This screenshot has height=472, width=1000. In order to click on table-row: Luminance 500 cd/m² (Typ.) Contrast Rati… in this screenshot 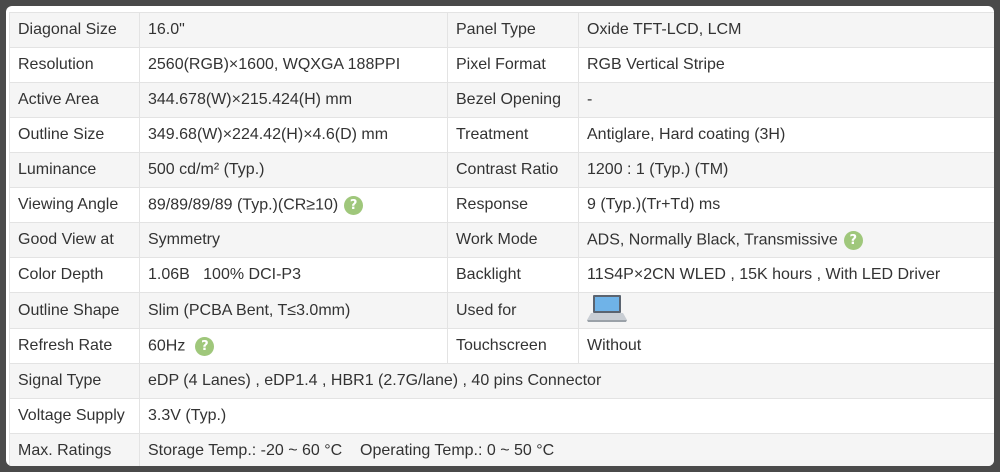, I will do `click(501, 170)`.